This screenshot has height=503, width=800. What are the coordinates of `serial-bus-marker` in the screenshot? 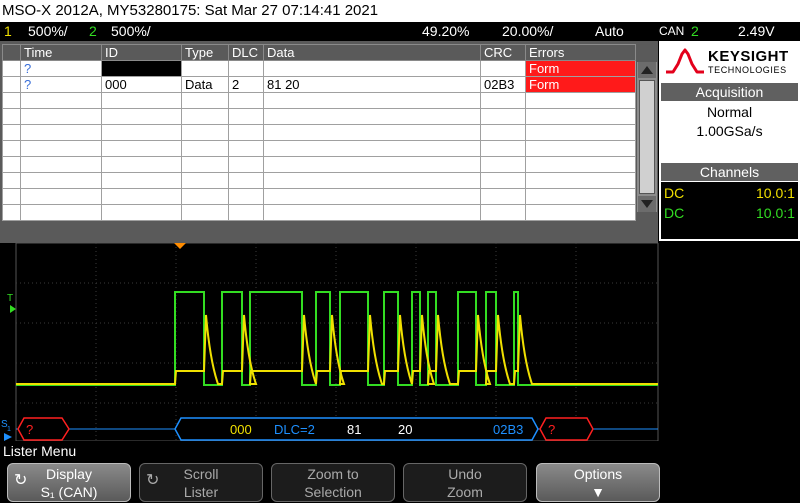 It's located at (8, 437).